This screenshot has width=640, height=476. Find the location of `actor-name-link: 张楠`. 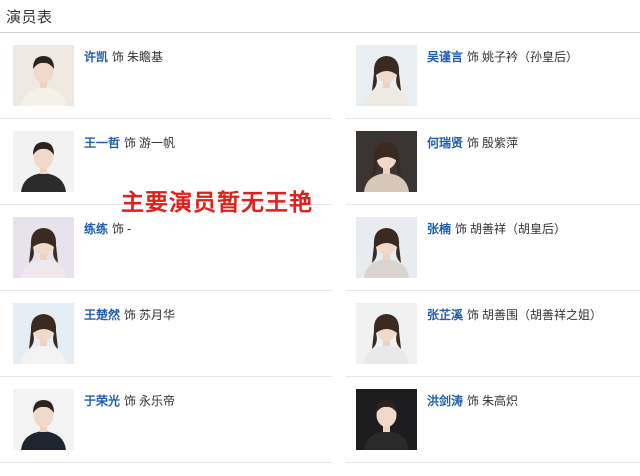

actor-name-link: 张楠 is located at coordinates (439, 229).